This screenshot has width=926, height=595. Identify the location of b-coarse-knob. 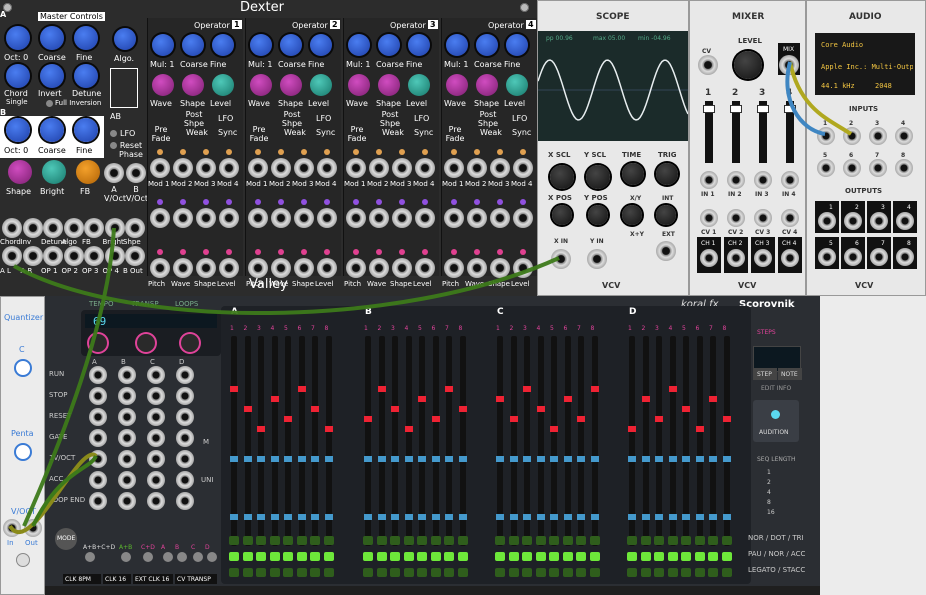
(52, 130).